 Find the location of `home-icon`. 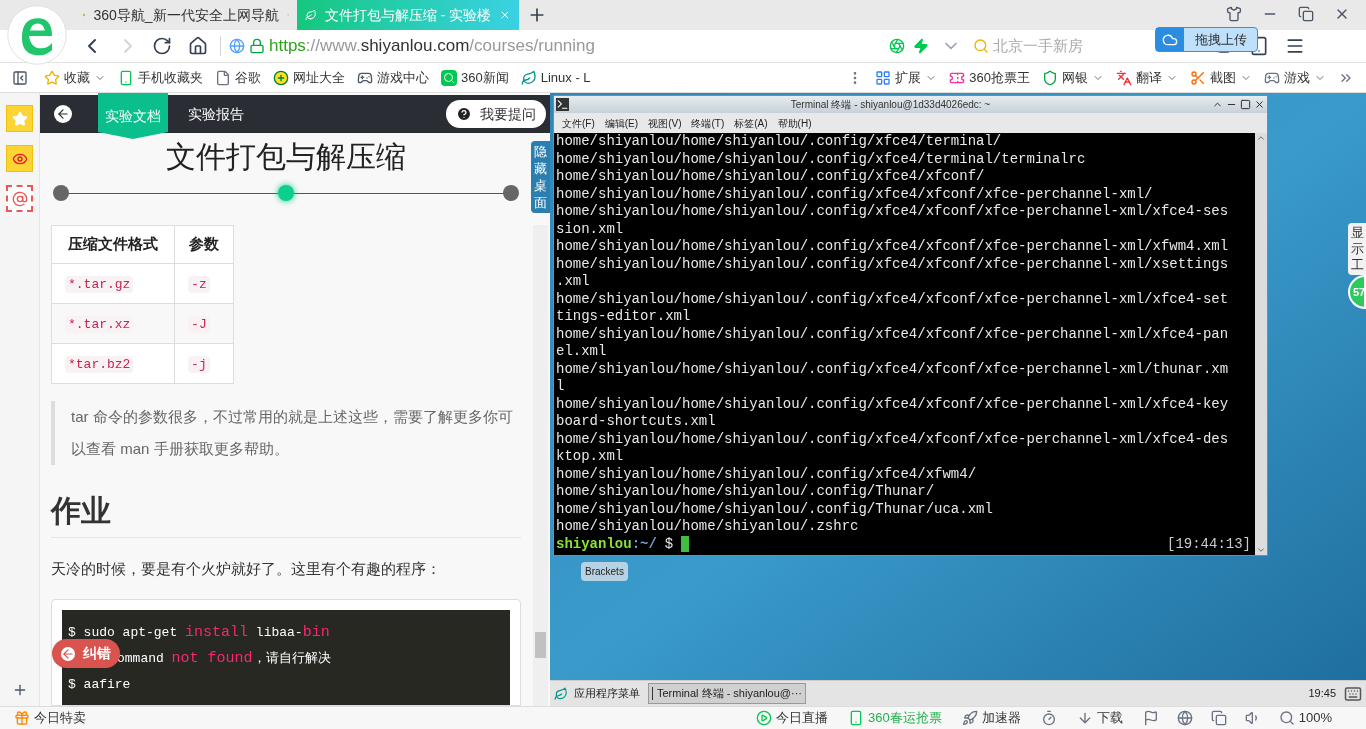

home-icon is located at coordinates (198, 46).